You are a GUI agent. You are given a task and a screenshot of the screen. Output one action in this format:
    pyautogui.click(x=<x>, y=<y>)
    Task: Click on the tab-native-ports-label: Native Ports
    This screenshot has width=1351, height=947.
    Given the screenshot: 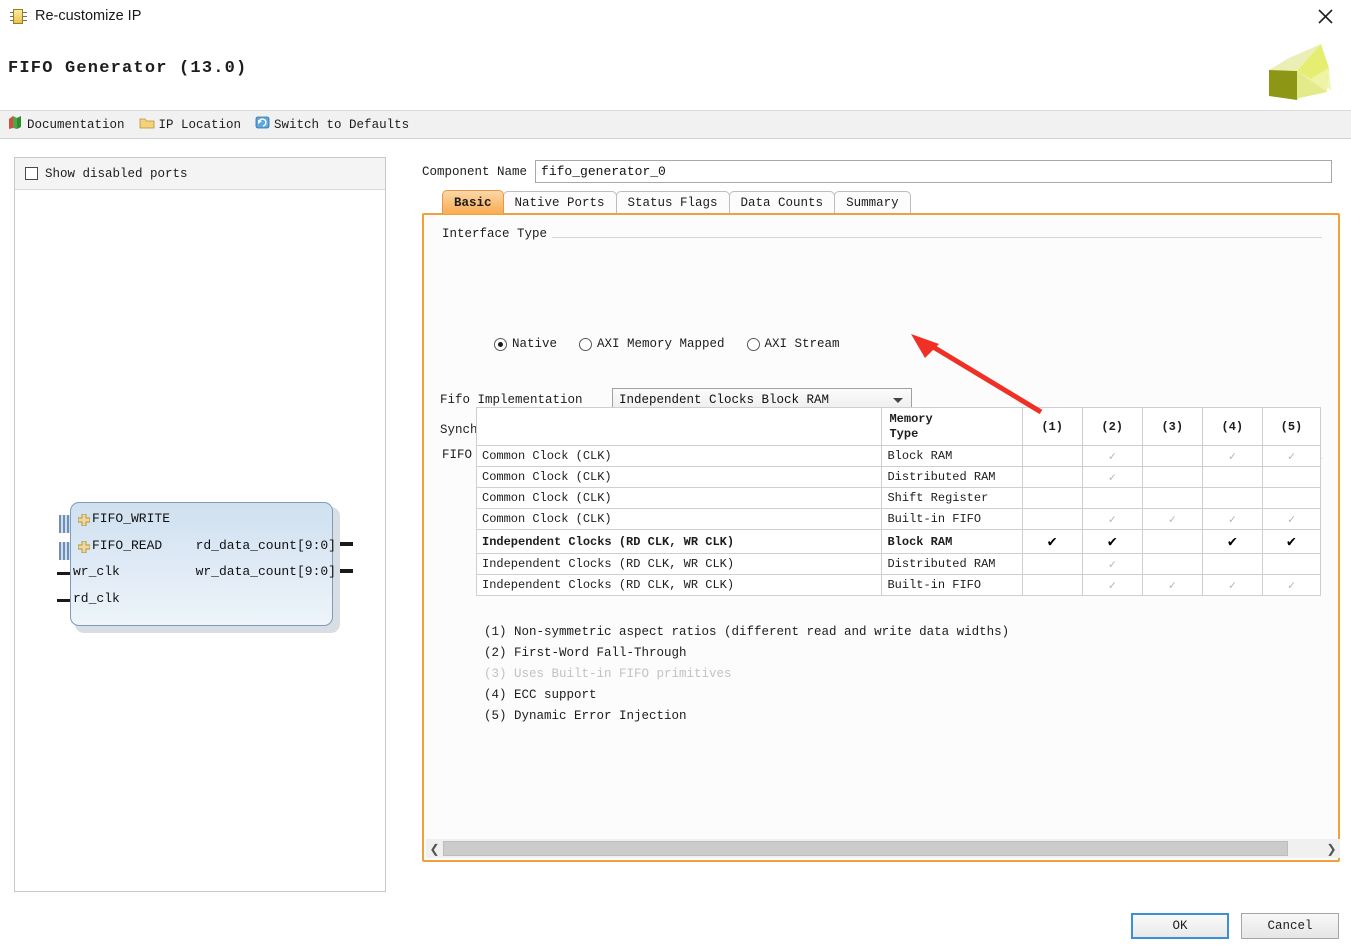 What is the action you would take?
    pyautogui.click(x=559, y=203)
    